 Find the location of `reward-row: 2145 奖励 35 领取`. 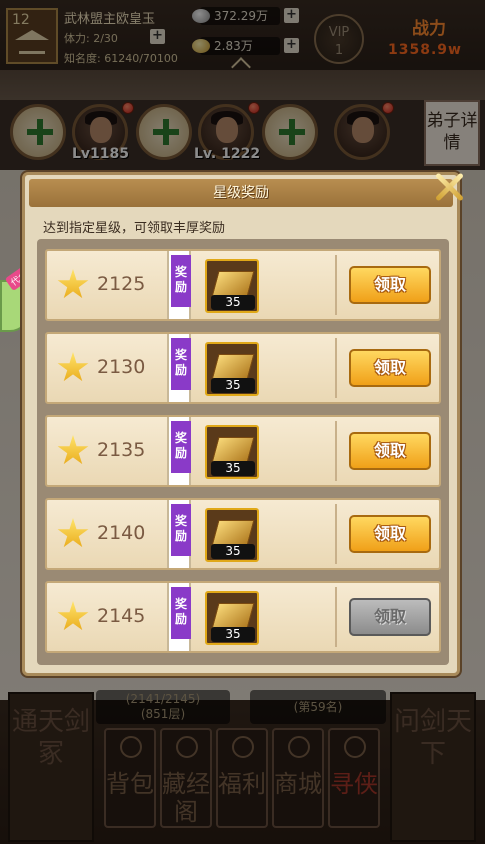

reward-row: 2145 奖励 35 领取 is located at coordinates (243, 617).